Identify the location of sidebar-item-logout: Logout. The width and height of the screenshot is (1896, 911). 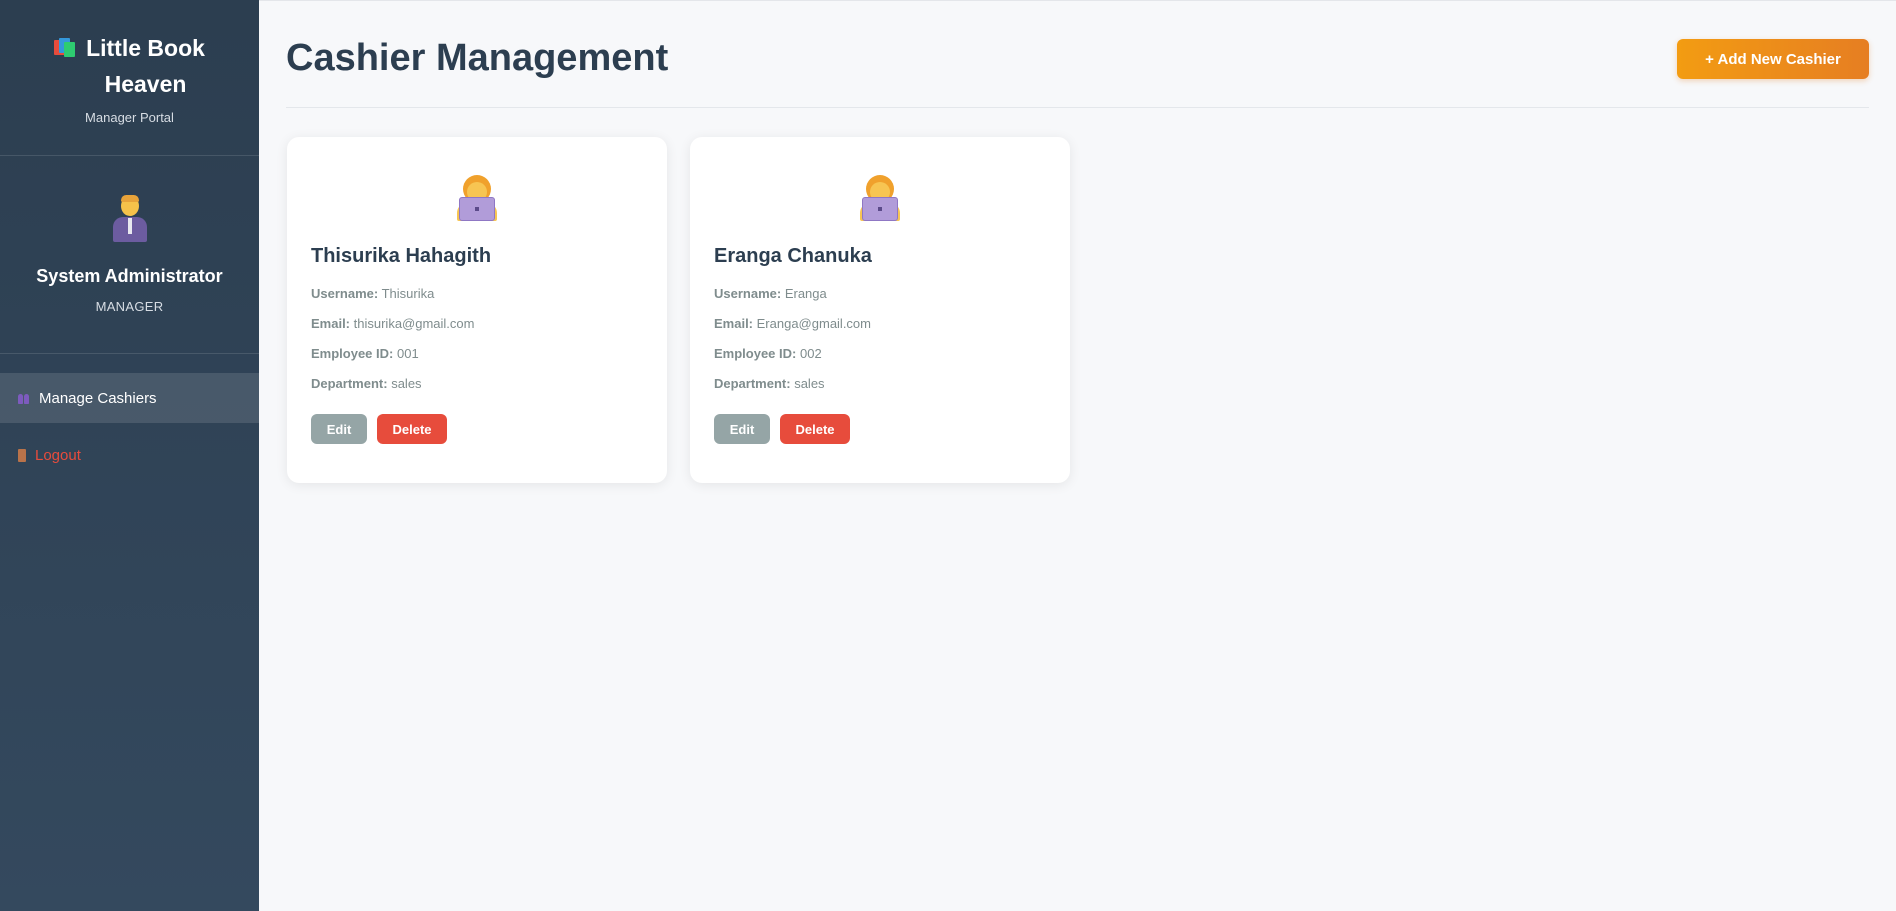
(129, 455).